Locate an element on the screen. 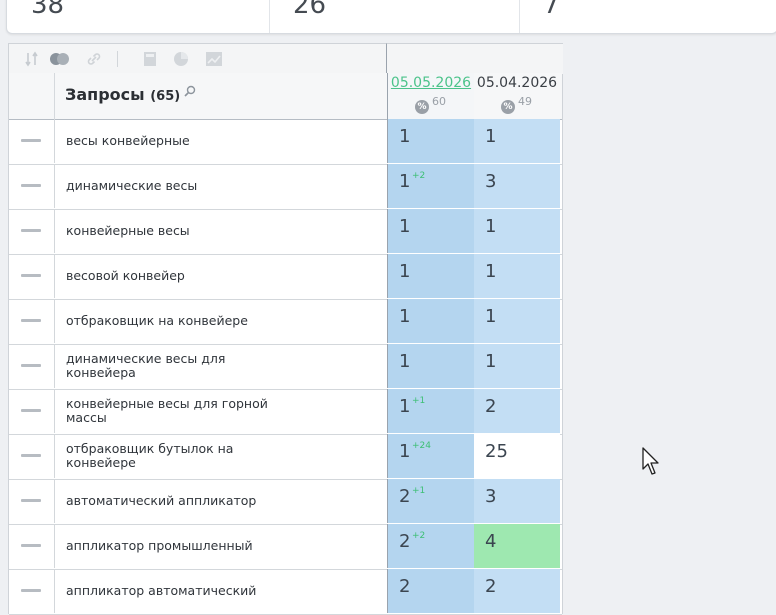  position-cell-date-1: 1 +24 is located at coordinates (431, 456).